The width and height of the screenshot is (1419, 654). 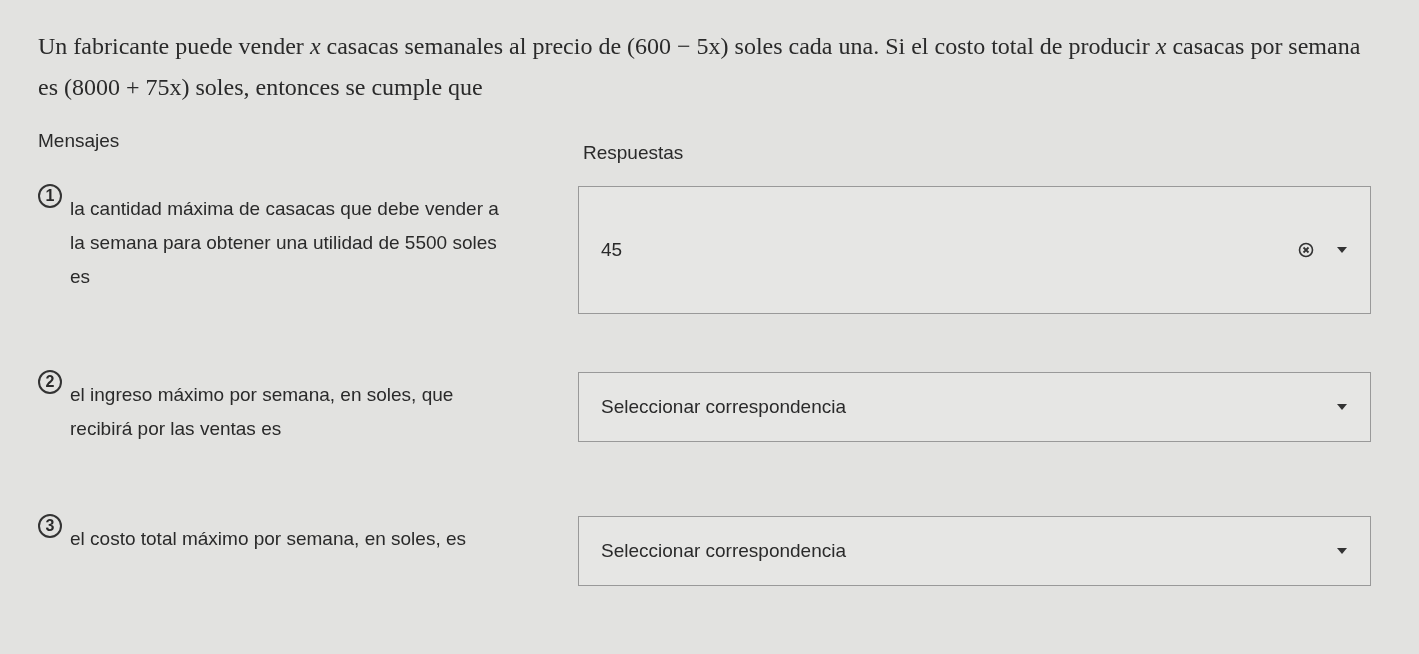 What do you see at coordinates (1306, 249) in the screenshot?
I see `clear-icon` at bounding box center [1306, 249].